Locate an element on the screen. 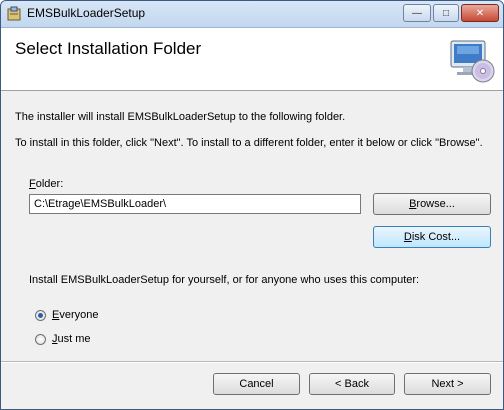 The height and width of the screenshot is (410, 504). next-button: Next > is located at coordinates (447, 384).